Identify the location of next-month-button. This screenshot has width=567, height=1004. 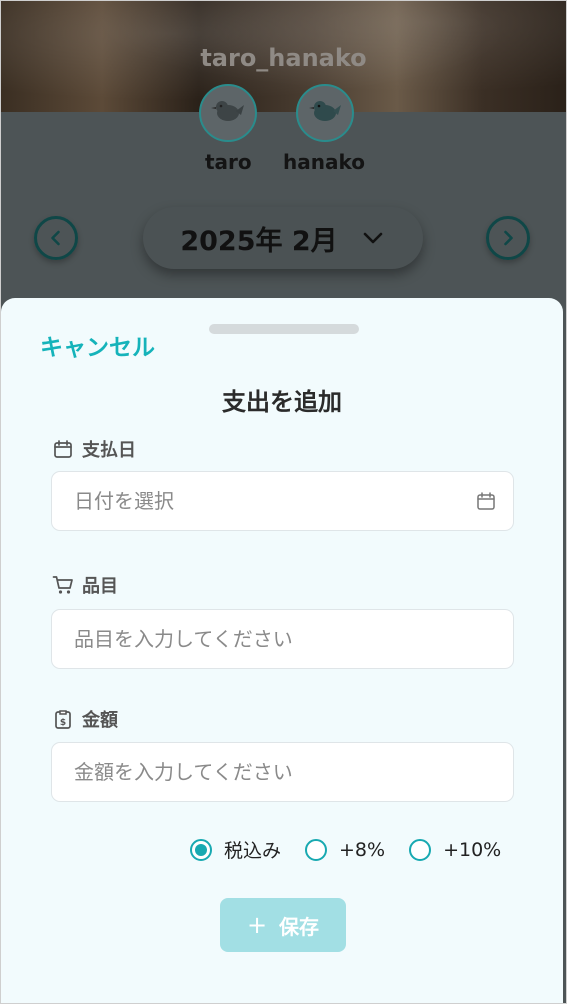
(508, 238).